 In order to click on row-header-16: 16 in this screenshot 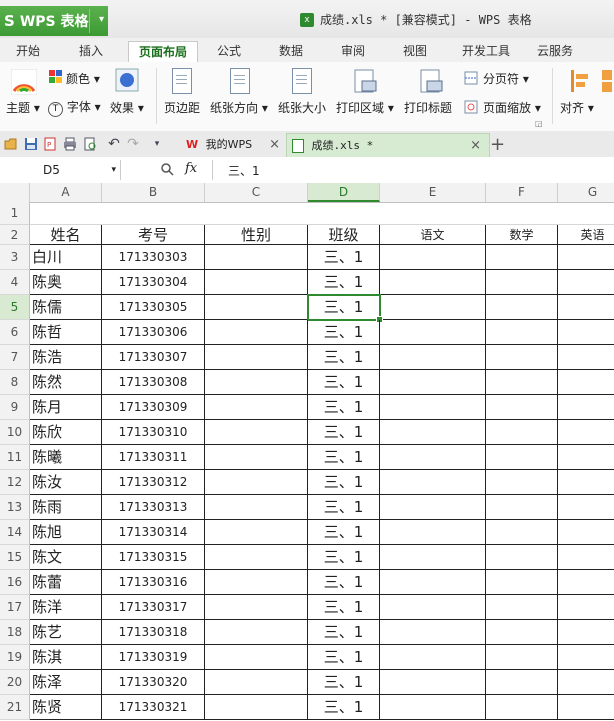, I will do `click(15, 582)`.